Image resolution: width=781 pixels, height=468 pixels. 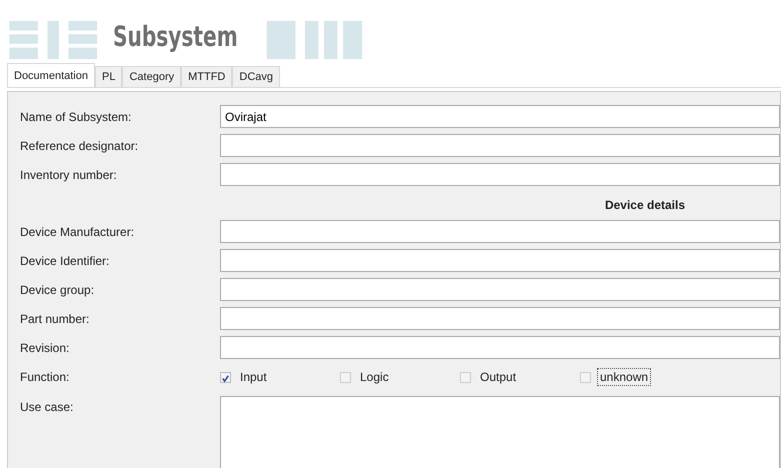 I want to click on field-label: Device Identifier:, so click(x=65, y=261).